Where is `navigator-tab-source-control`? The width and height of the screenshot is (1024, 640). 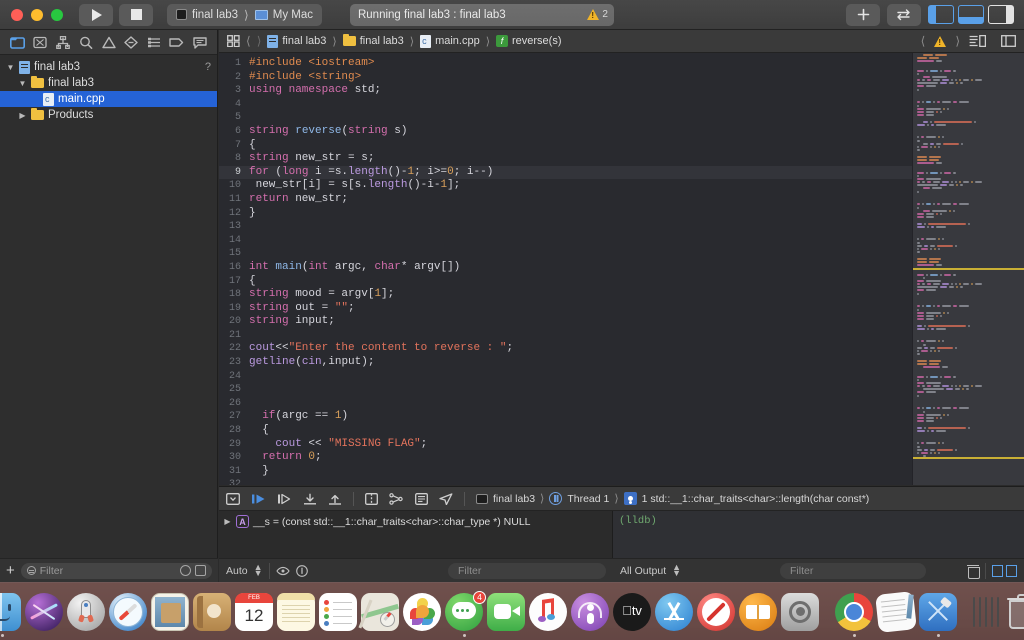 navigator-tab-source-control is located at coordinates (40, 42).